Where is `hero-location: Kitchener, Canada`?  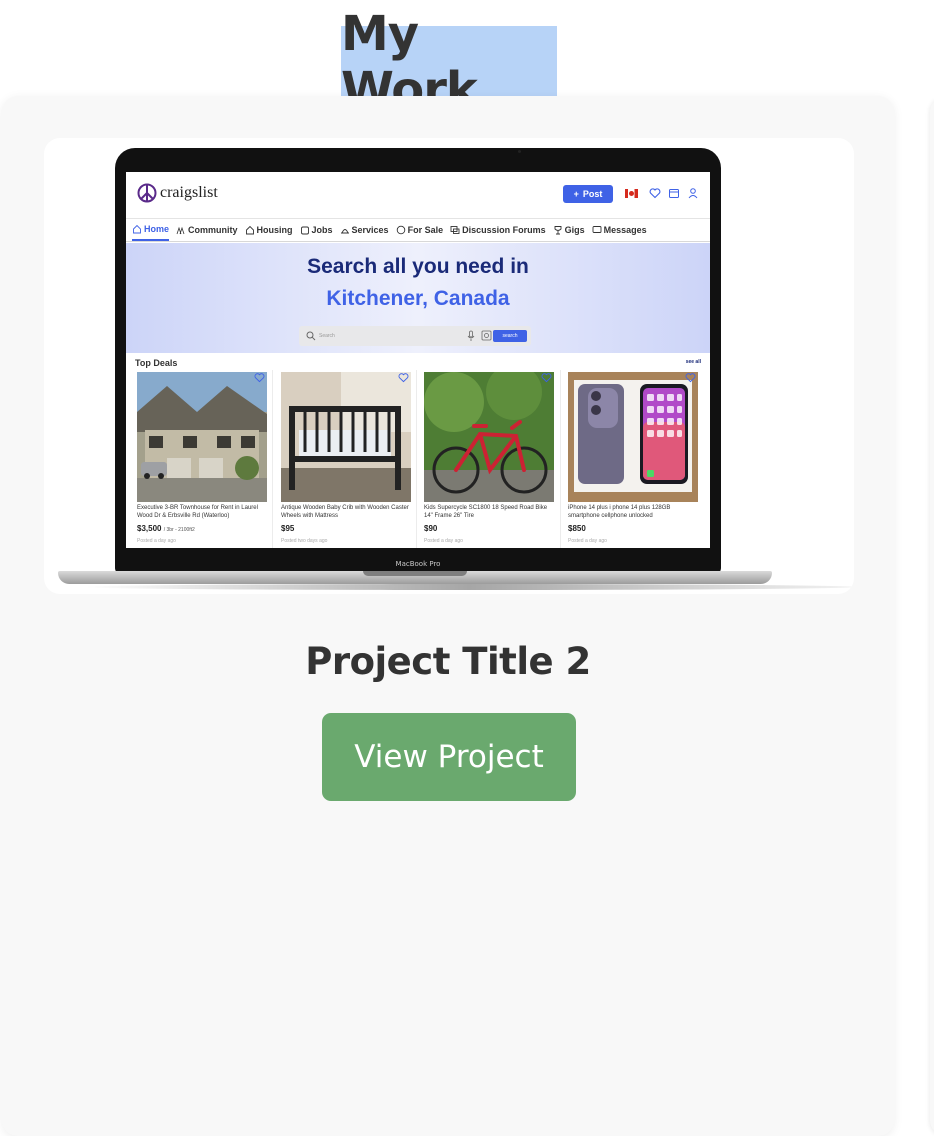
hero-location: Kitchener, Canada is located at coordinates (418, 298).